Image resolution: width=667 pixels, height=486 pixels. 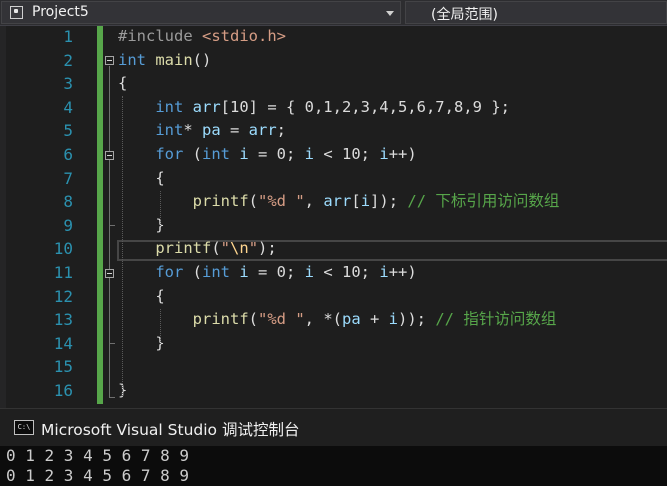 What do you see at coordinates (333, 226) in the screenshot?
I see `code-line: 9 }` at bounding box center [333, 226].